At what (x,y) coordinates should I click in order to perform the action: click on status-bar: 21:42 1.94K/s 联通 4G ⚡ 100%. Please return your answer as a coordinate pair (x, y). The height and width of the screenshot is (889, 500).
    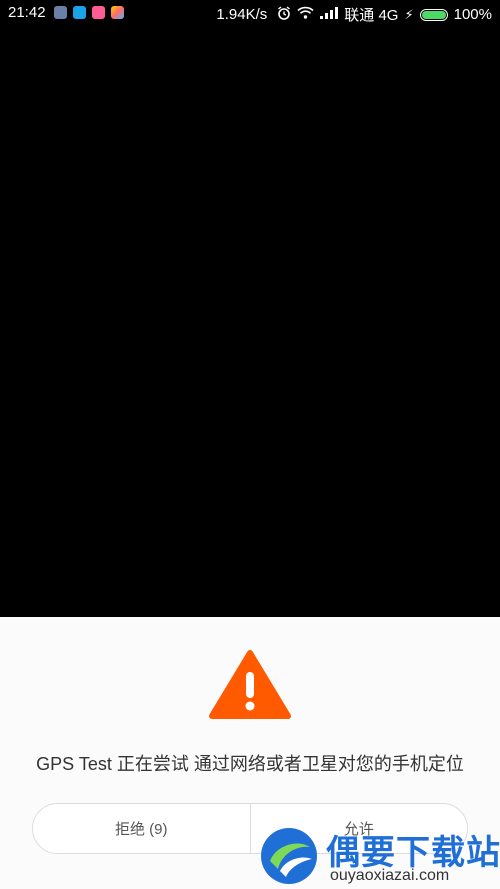
    Looking at the image, I should click on (250, 13).